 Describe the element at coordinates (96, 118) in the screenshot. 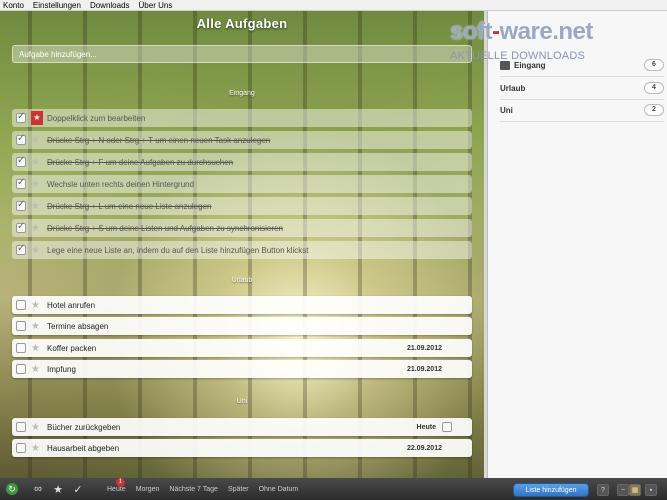

I see `task-text: Doppelklick zum bearbeiten` at that location.